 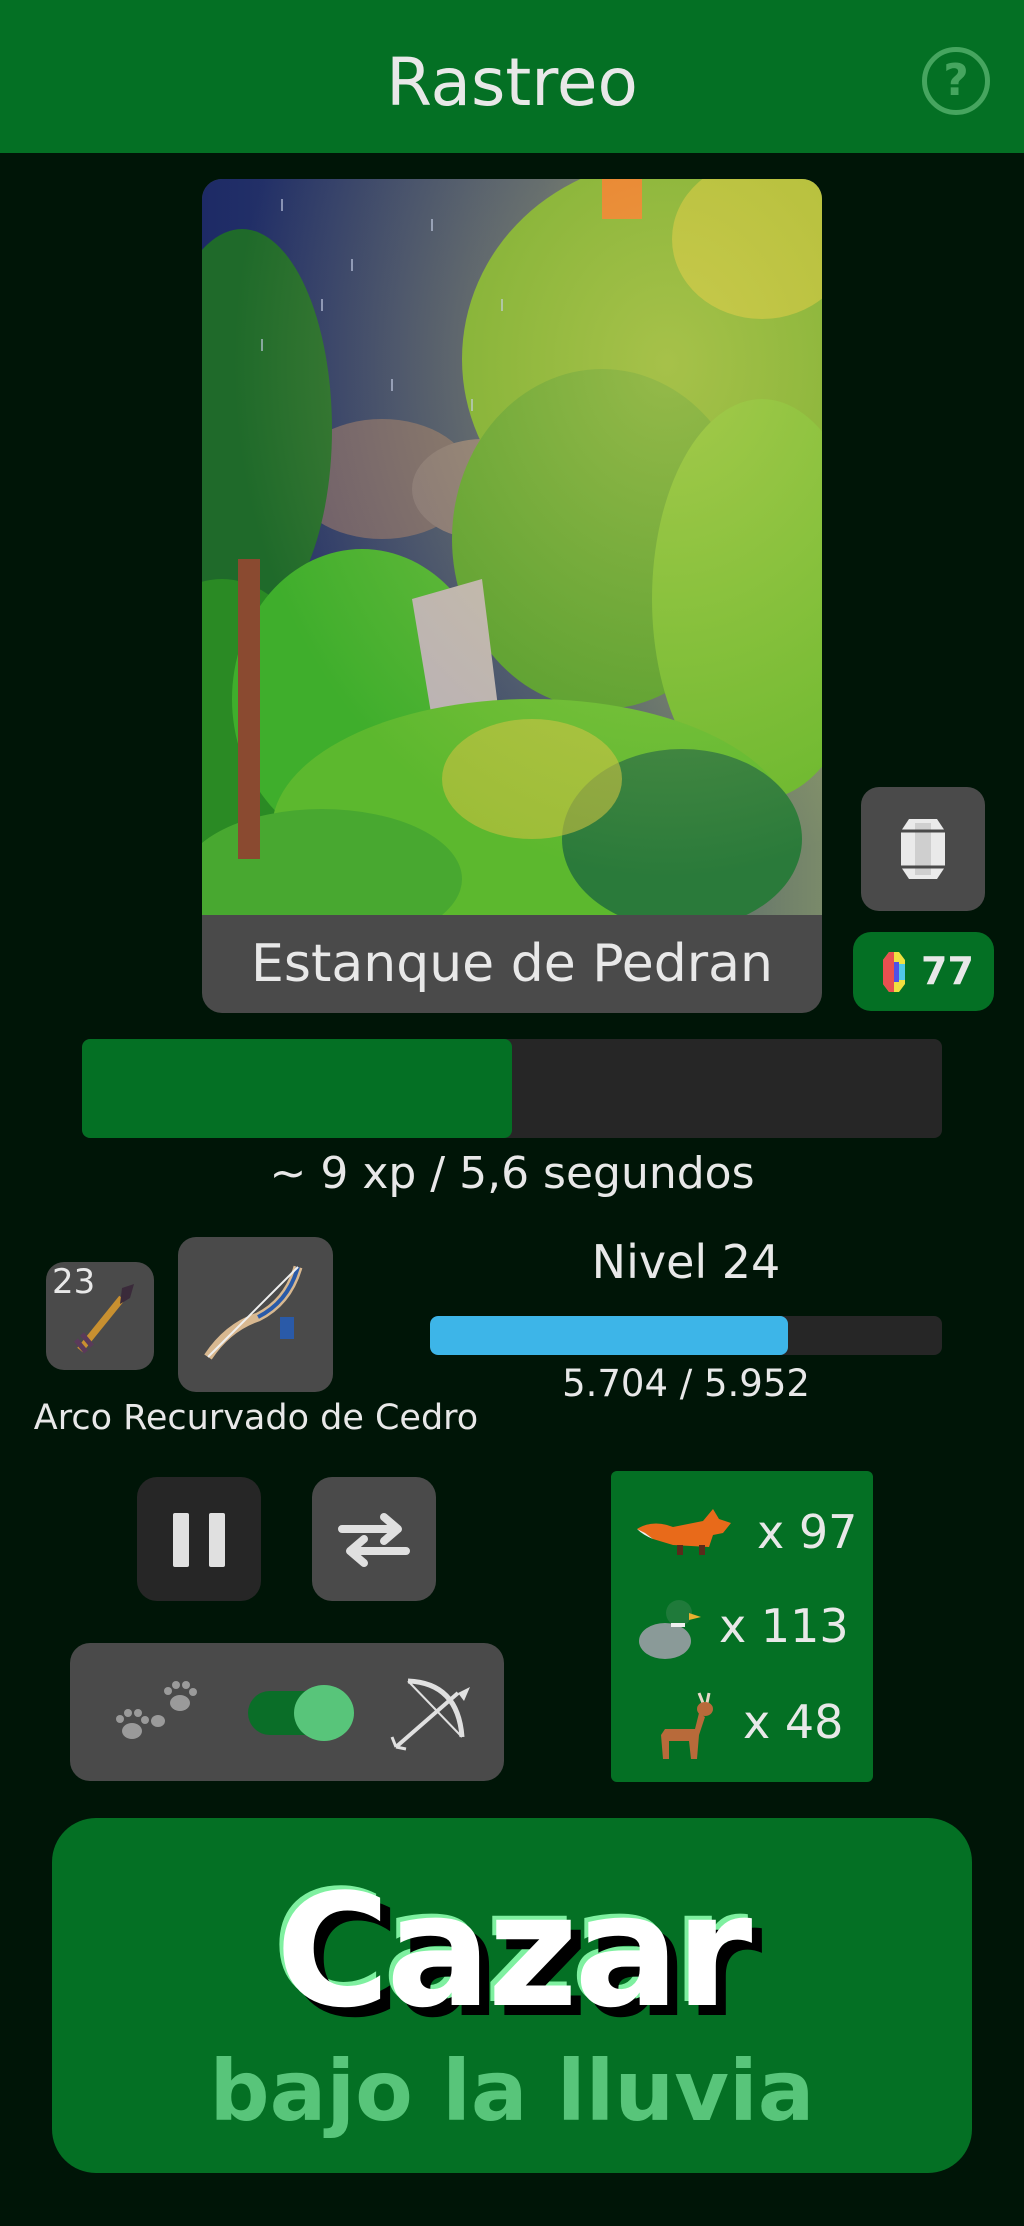 What do you see at coordinates (670, 1629) in the screenshot?
I see `duck-icon` at bounding box center [670, 1629].